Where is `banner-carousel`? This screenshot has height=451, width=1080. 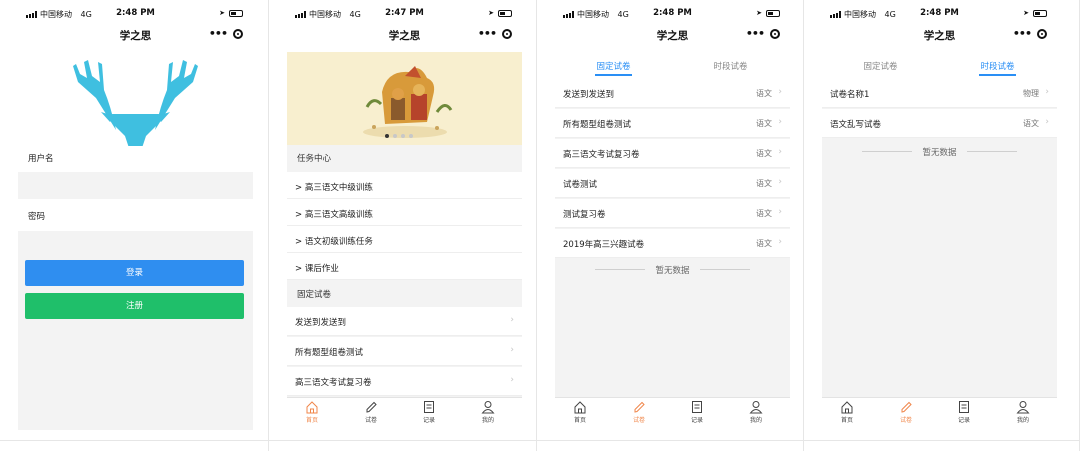
banner-carousel is located at coordinates (404, 98).